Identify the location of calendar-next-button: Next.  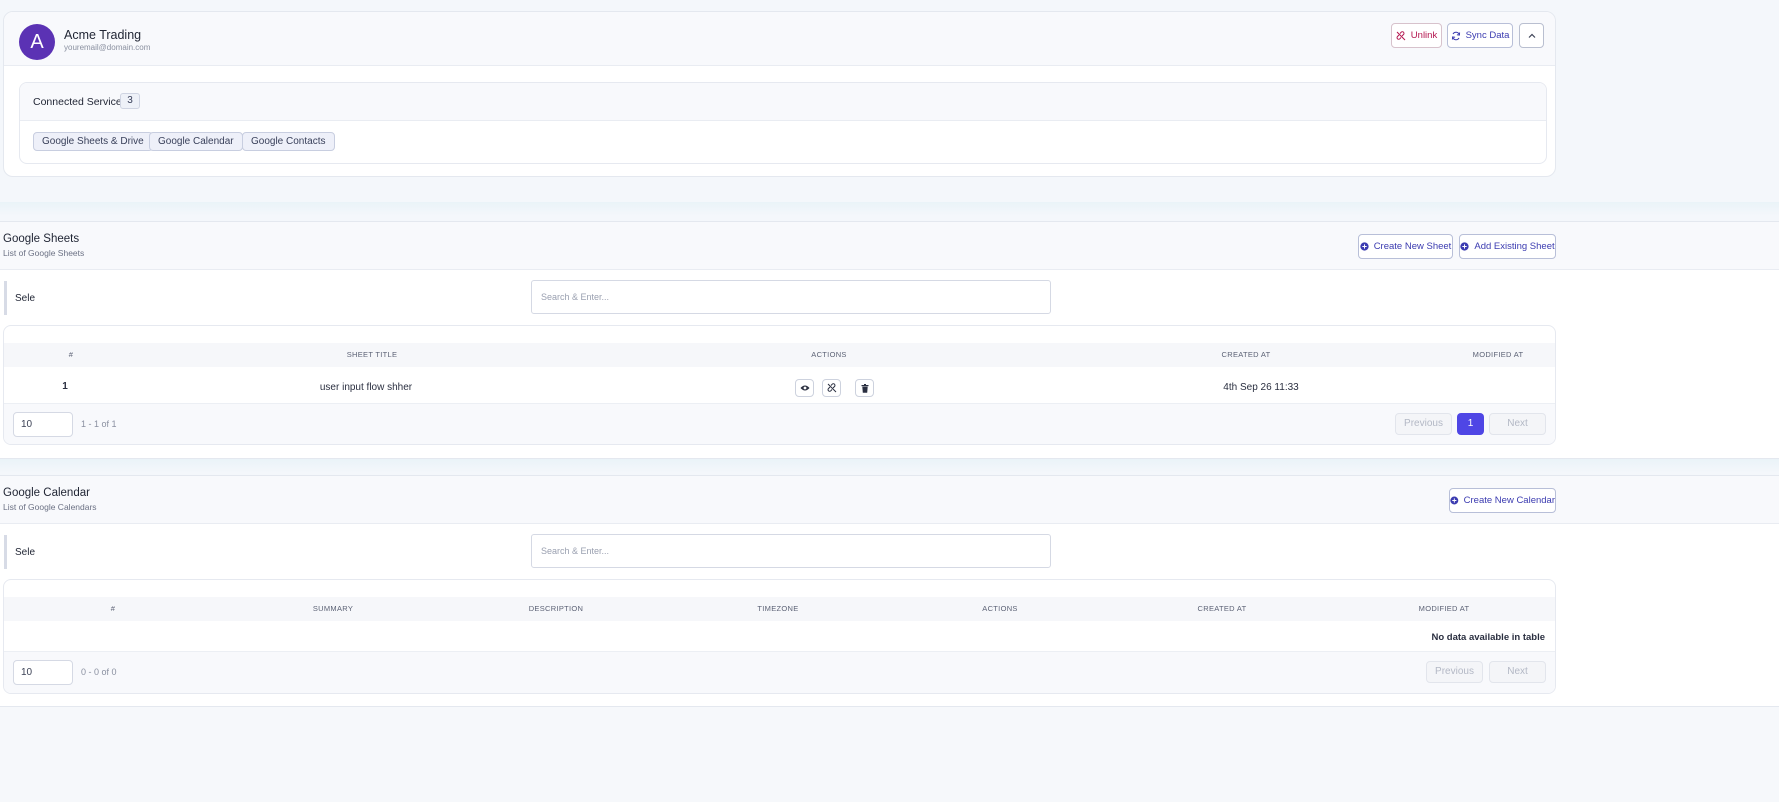
(1517, 672).